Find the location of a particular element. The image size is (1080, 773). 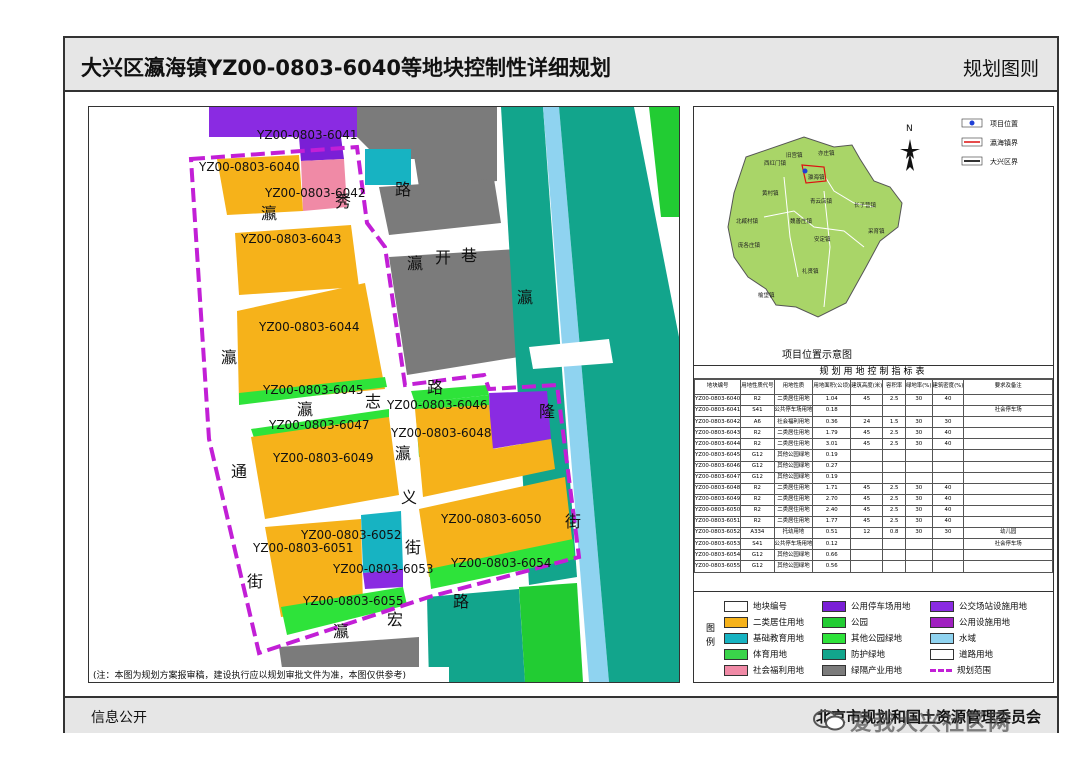

table-cell: 24 is located at coordinates (867, 422).